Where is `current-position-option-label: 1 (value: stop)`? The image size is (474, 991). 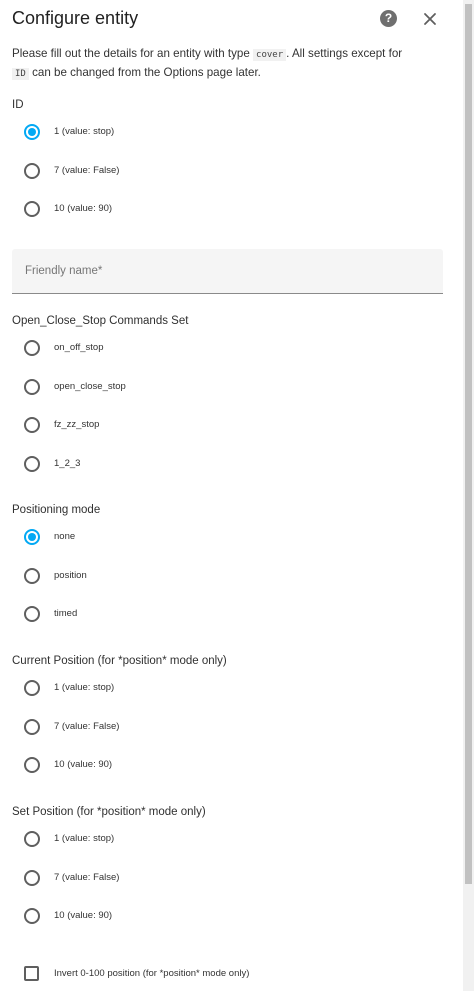
current-position-option-label: 1 (value: stop) is located at coordinates (84, 687).